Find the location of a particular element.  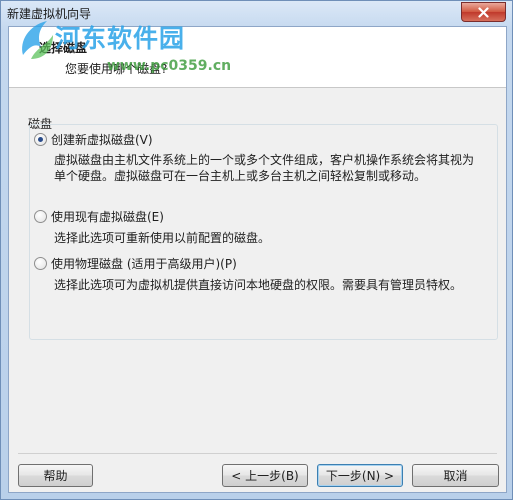

description-line: 虚拟磁盘由主机文件系统上的一个或多个文件组成，客户机操作系统会将其视为 is located at coordinates (264, 160).